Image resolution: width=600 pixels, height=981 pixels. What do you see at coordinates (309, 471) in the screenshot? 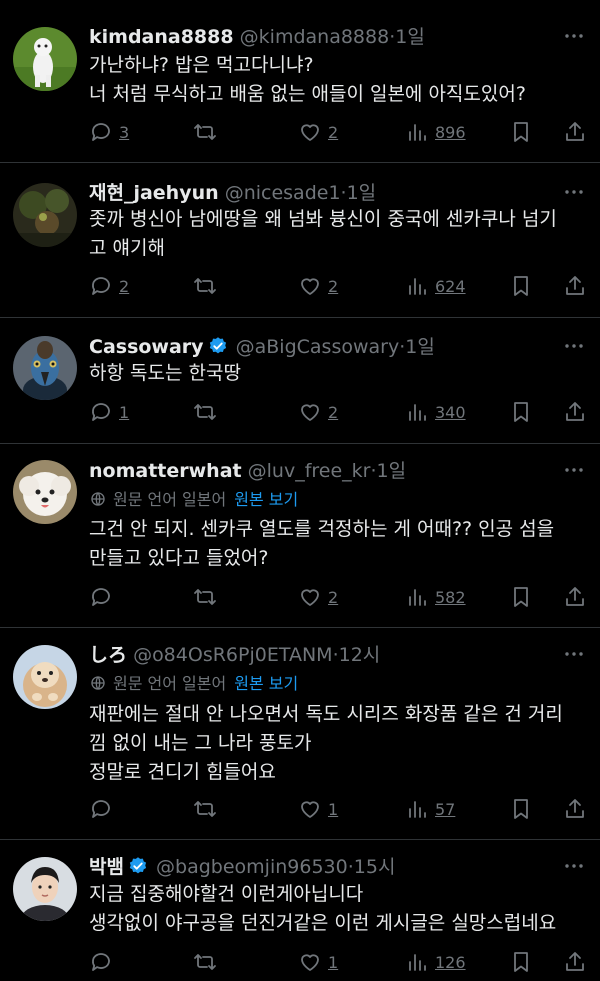
I see `user-handle: @luv_free_kr` at bounding box center [309, 471].